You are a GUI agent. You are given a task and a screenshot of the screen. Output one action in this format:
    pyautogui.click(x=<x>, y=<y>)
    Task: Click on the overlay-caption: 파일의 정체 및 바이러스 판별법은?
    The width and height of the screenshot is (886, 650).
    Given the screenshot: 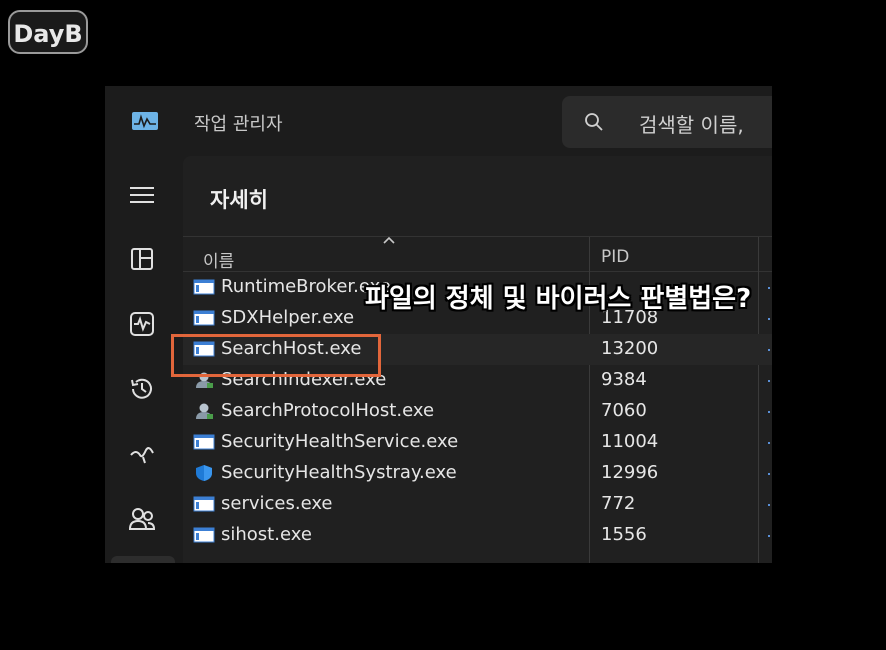 What is the action you would take?
    pyautogui.click(x=558, y=299)
    